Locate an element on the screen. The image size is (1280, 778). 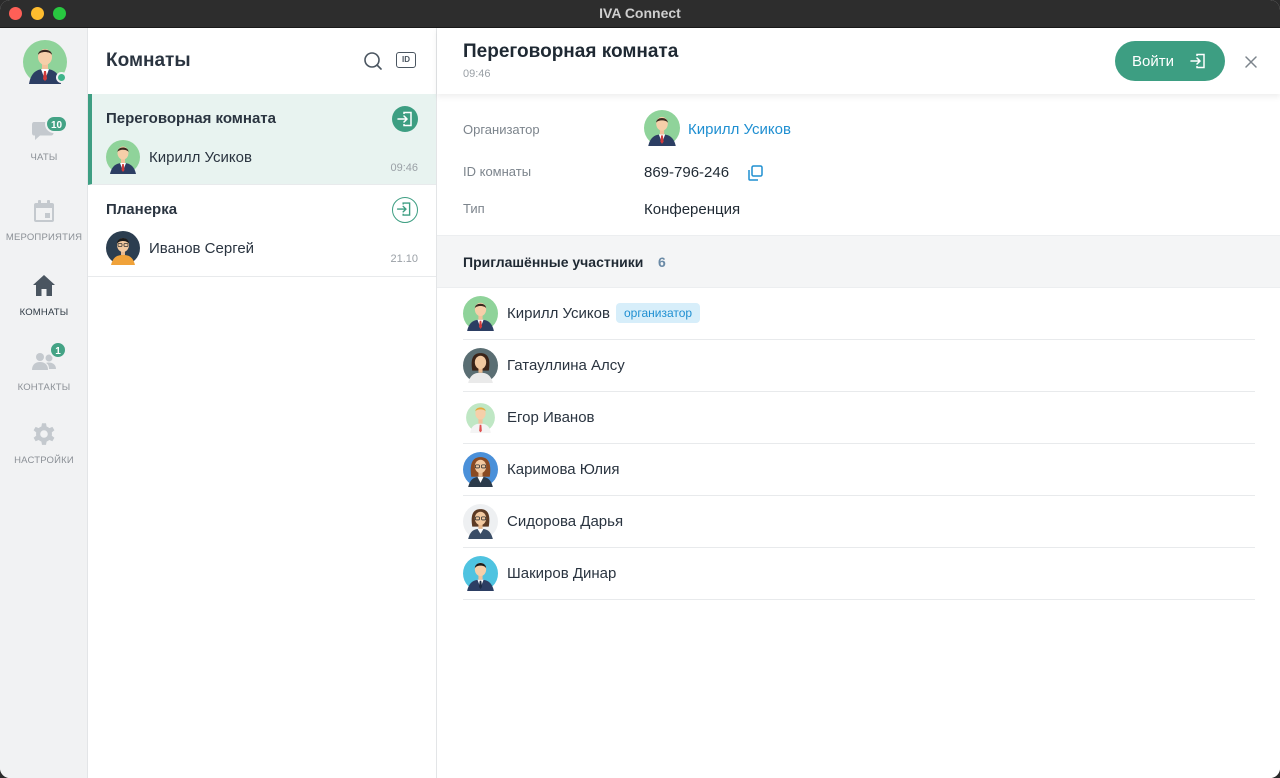
participant-row: Егор Иванов is located at coordinates (859, 418).